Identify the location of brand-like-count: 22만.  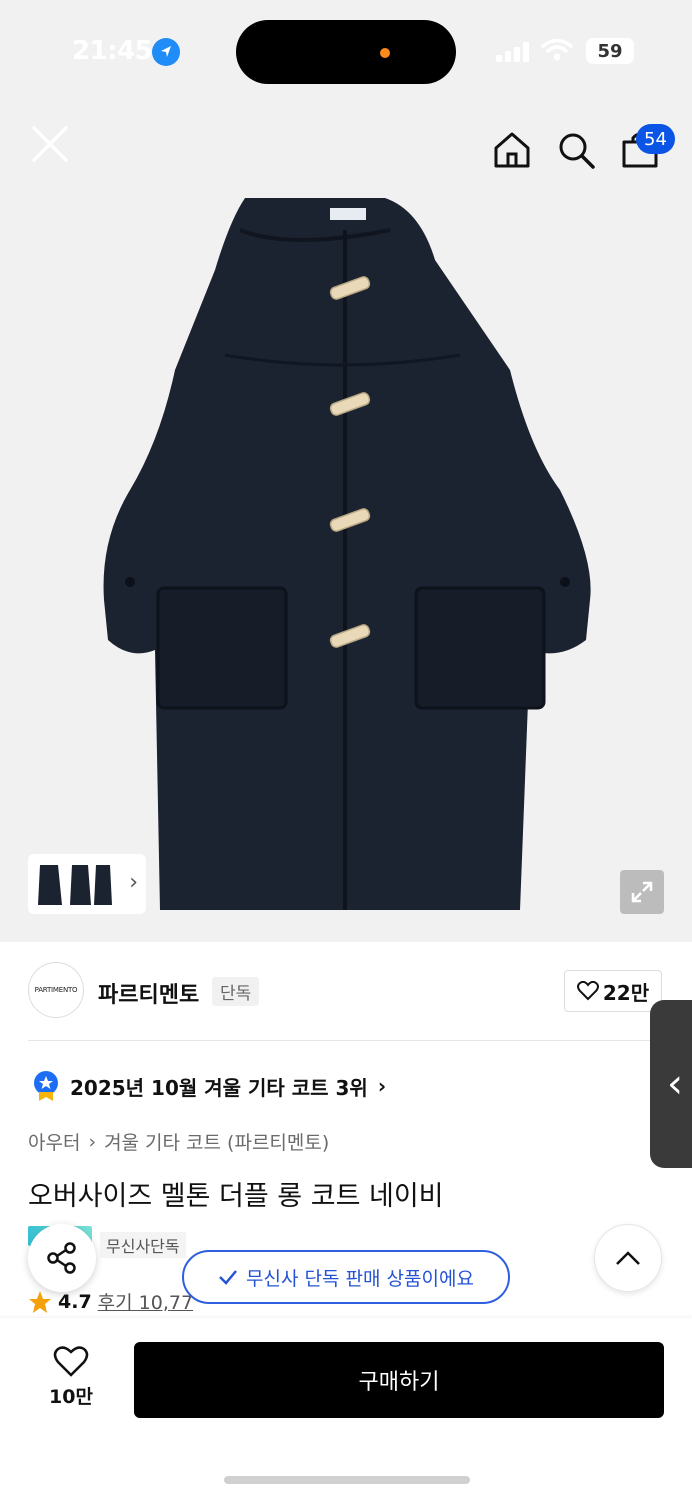
(626, 992).